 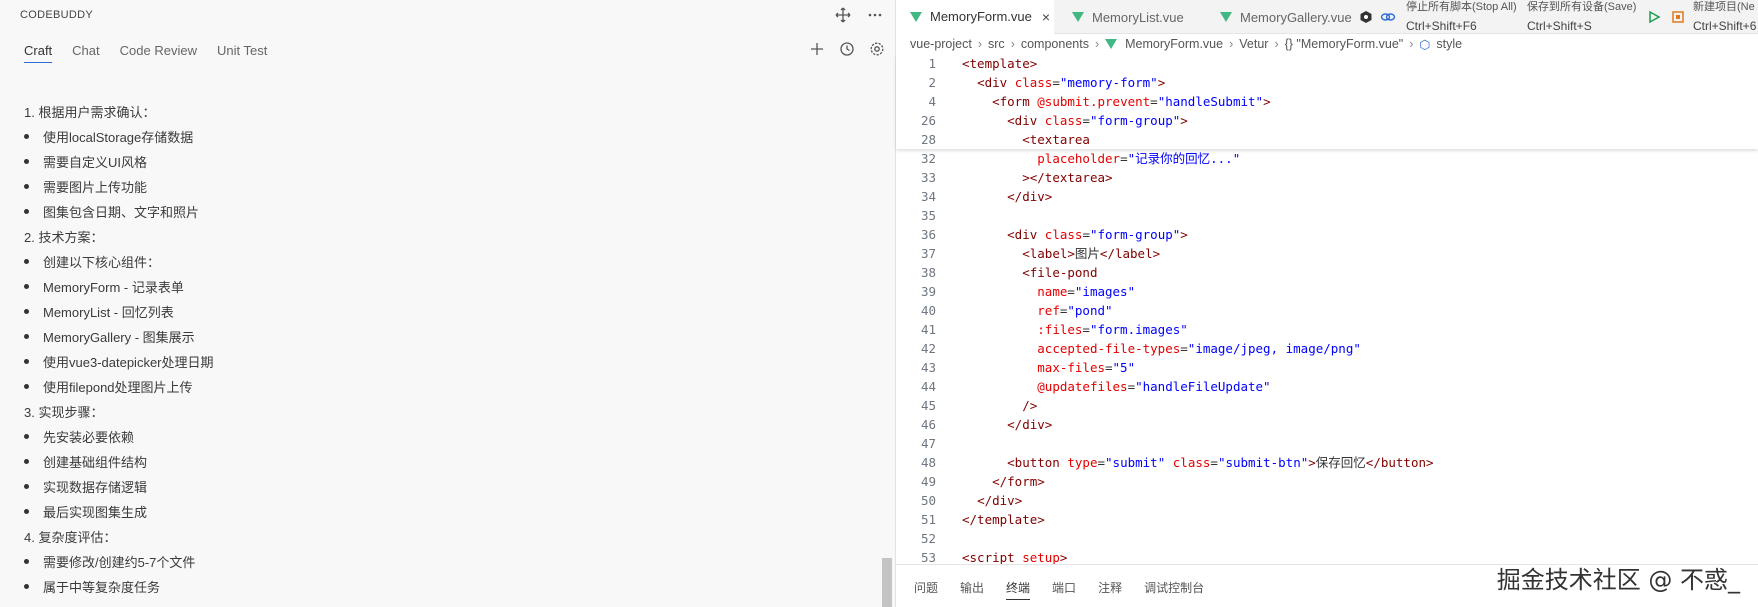 I want to click on breadcrumb-item: vue-project, so click(x=941, y=44).